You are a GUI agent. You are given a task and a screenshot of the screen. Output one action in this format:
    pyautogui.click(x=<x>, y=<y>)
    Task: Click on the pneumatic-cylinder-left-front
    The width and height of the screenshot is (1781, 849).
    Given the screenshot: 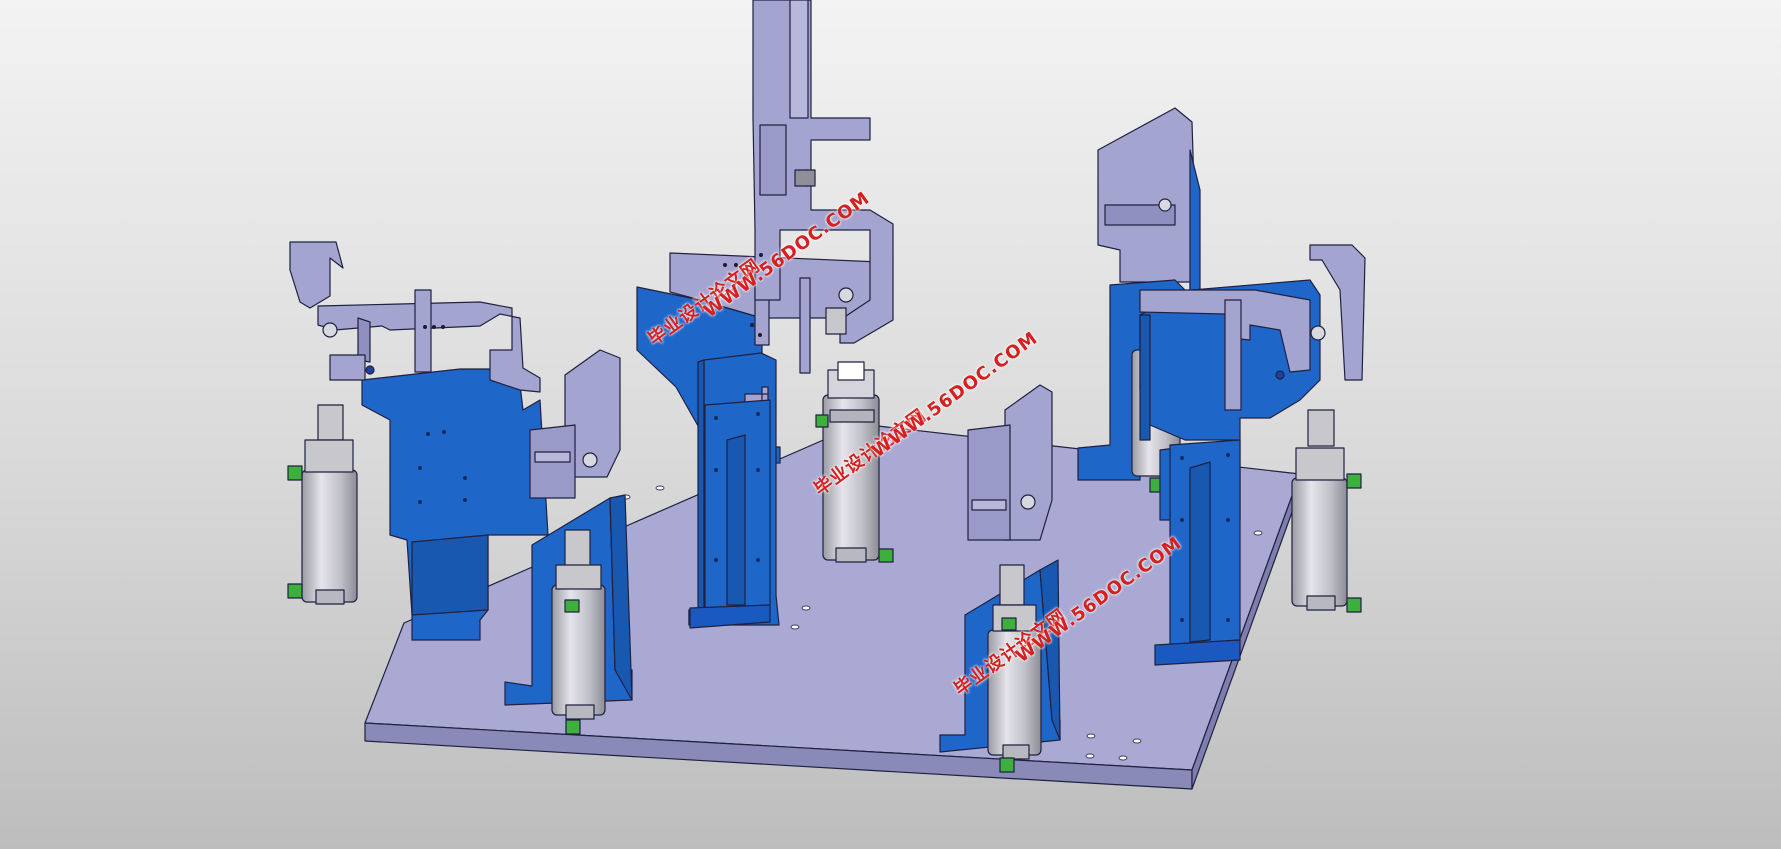 What is the action you would take?
    pyautogui.click(x=578, y=649)
    